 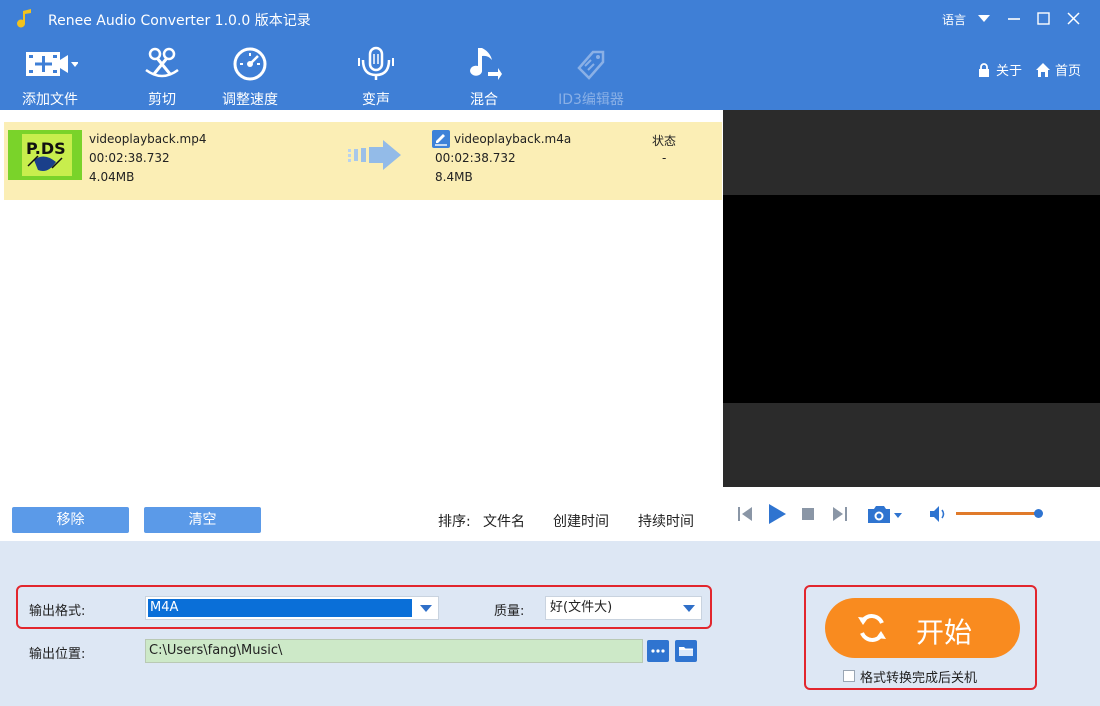 What do you see at coordinates (57, 654) in the screenshot?
I see `location-label: 输出位置:` at bounding box center [57, 654].